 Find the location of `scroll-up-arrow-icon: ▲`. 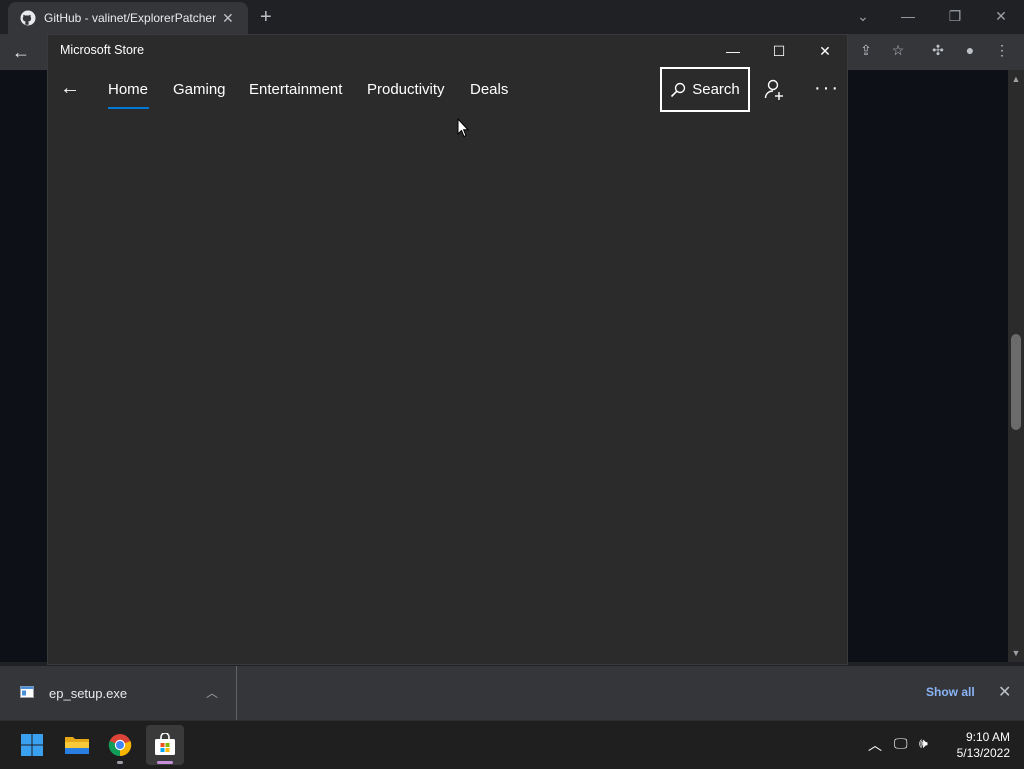

scroll-up-arrow-icon: ▲ is located at coordinates (1016, 79).